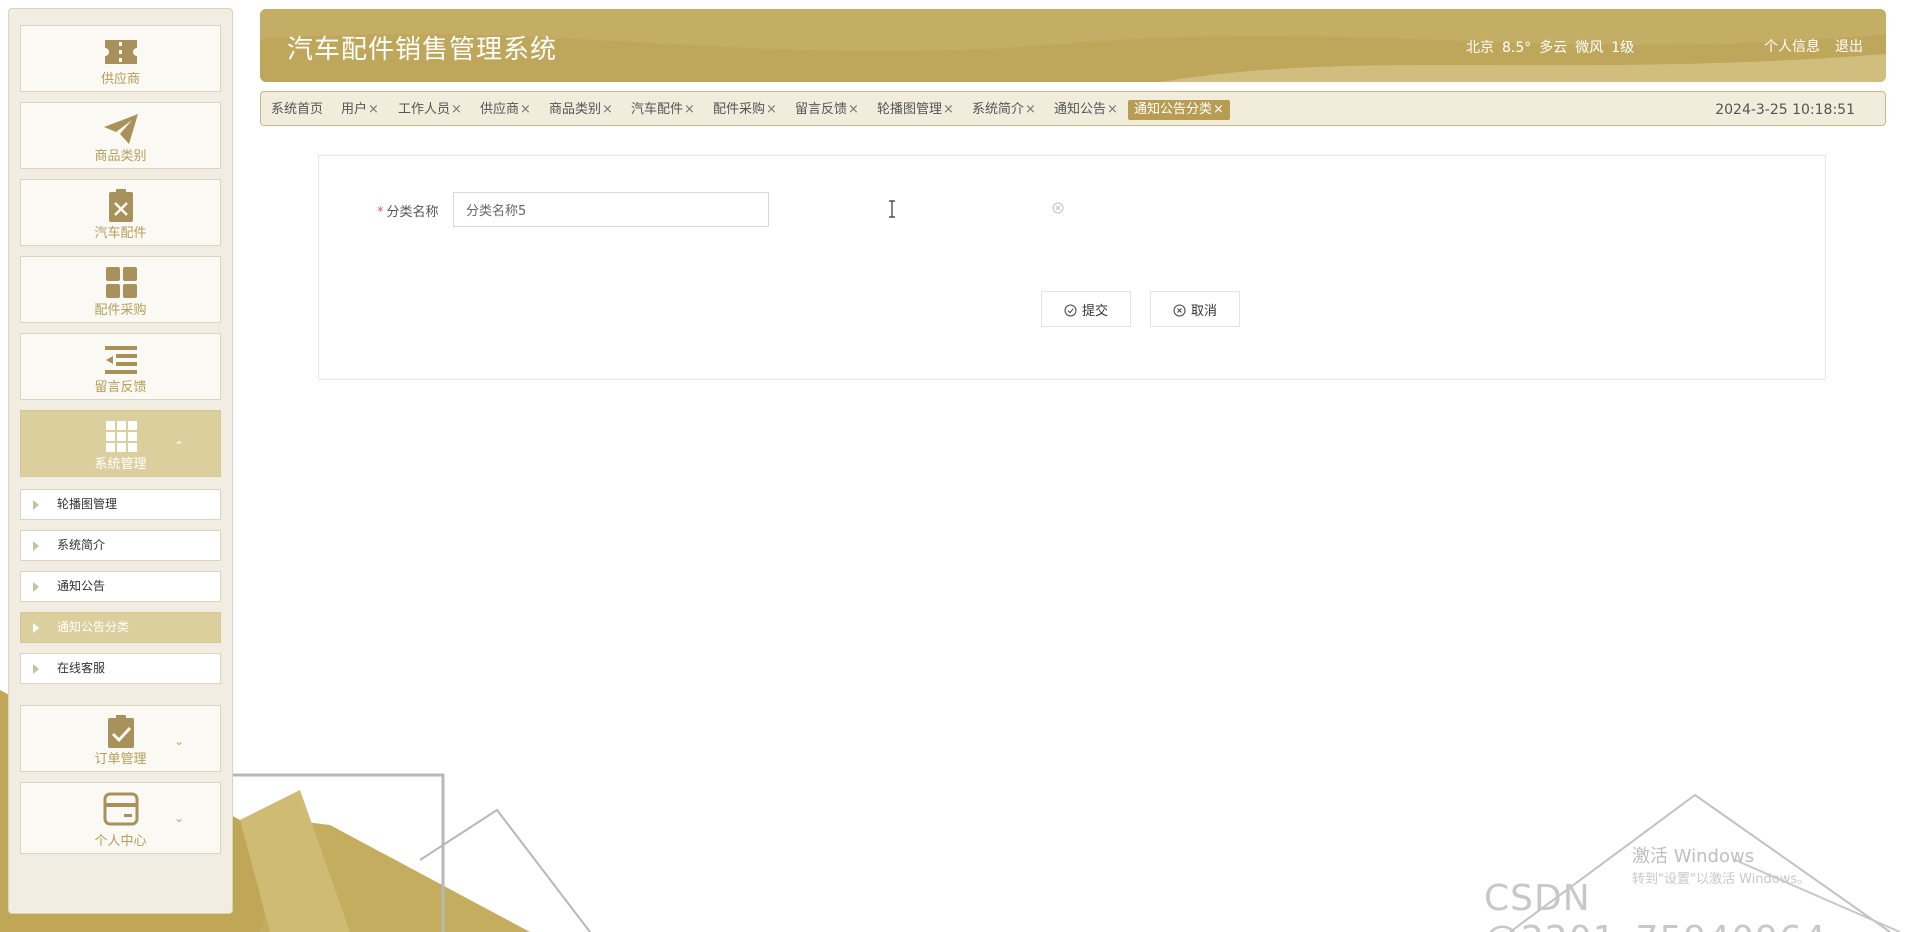 The height and width of the screenshot is (932, 1920). I want to click on card-icon, so click(120, 809).